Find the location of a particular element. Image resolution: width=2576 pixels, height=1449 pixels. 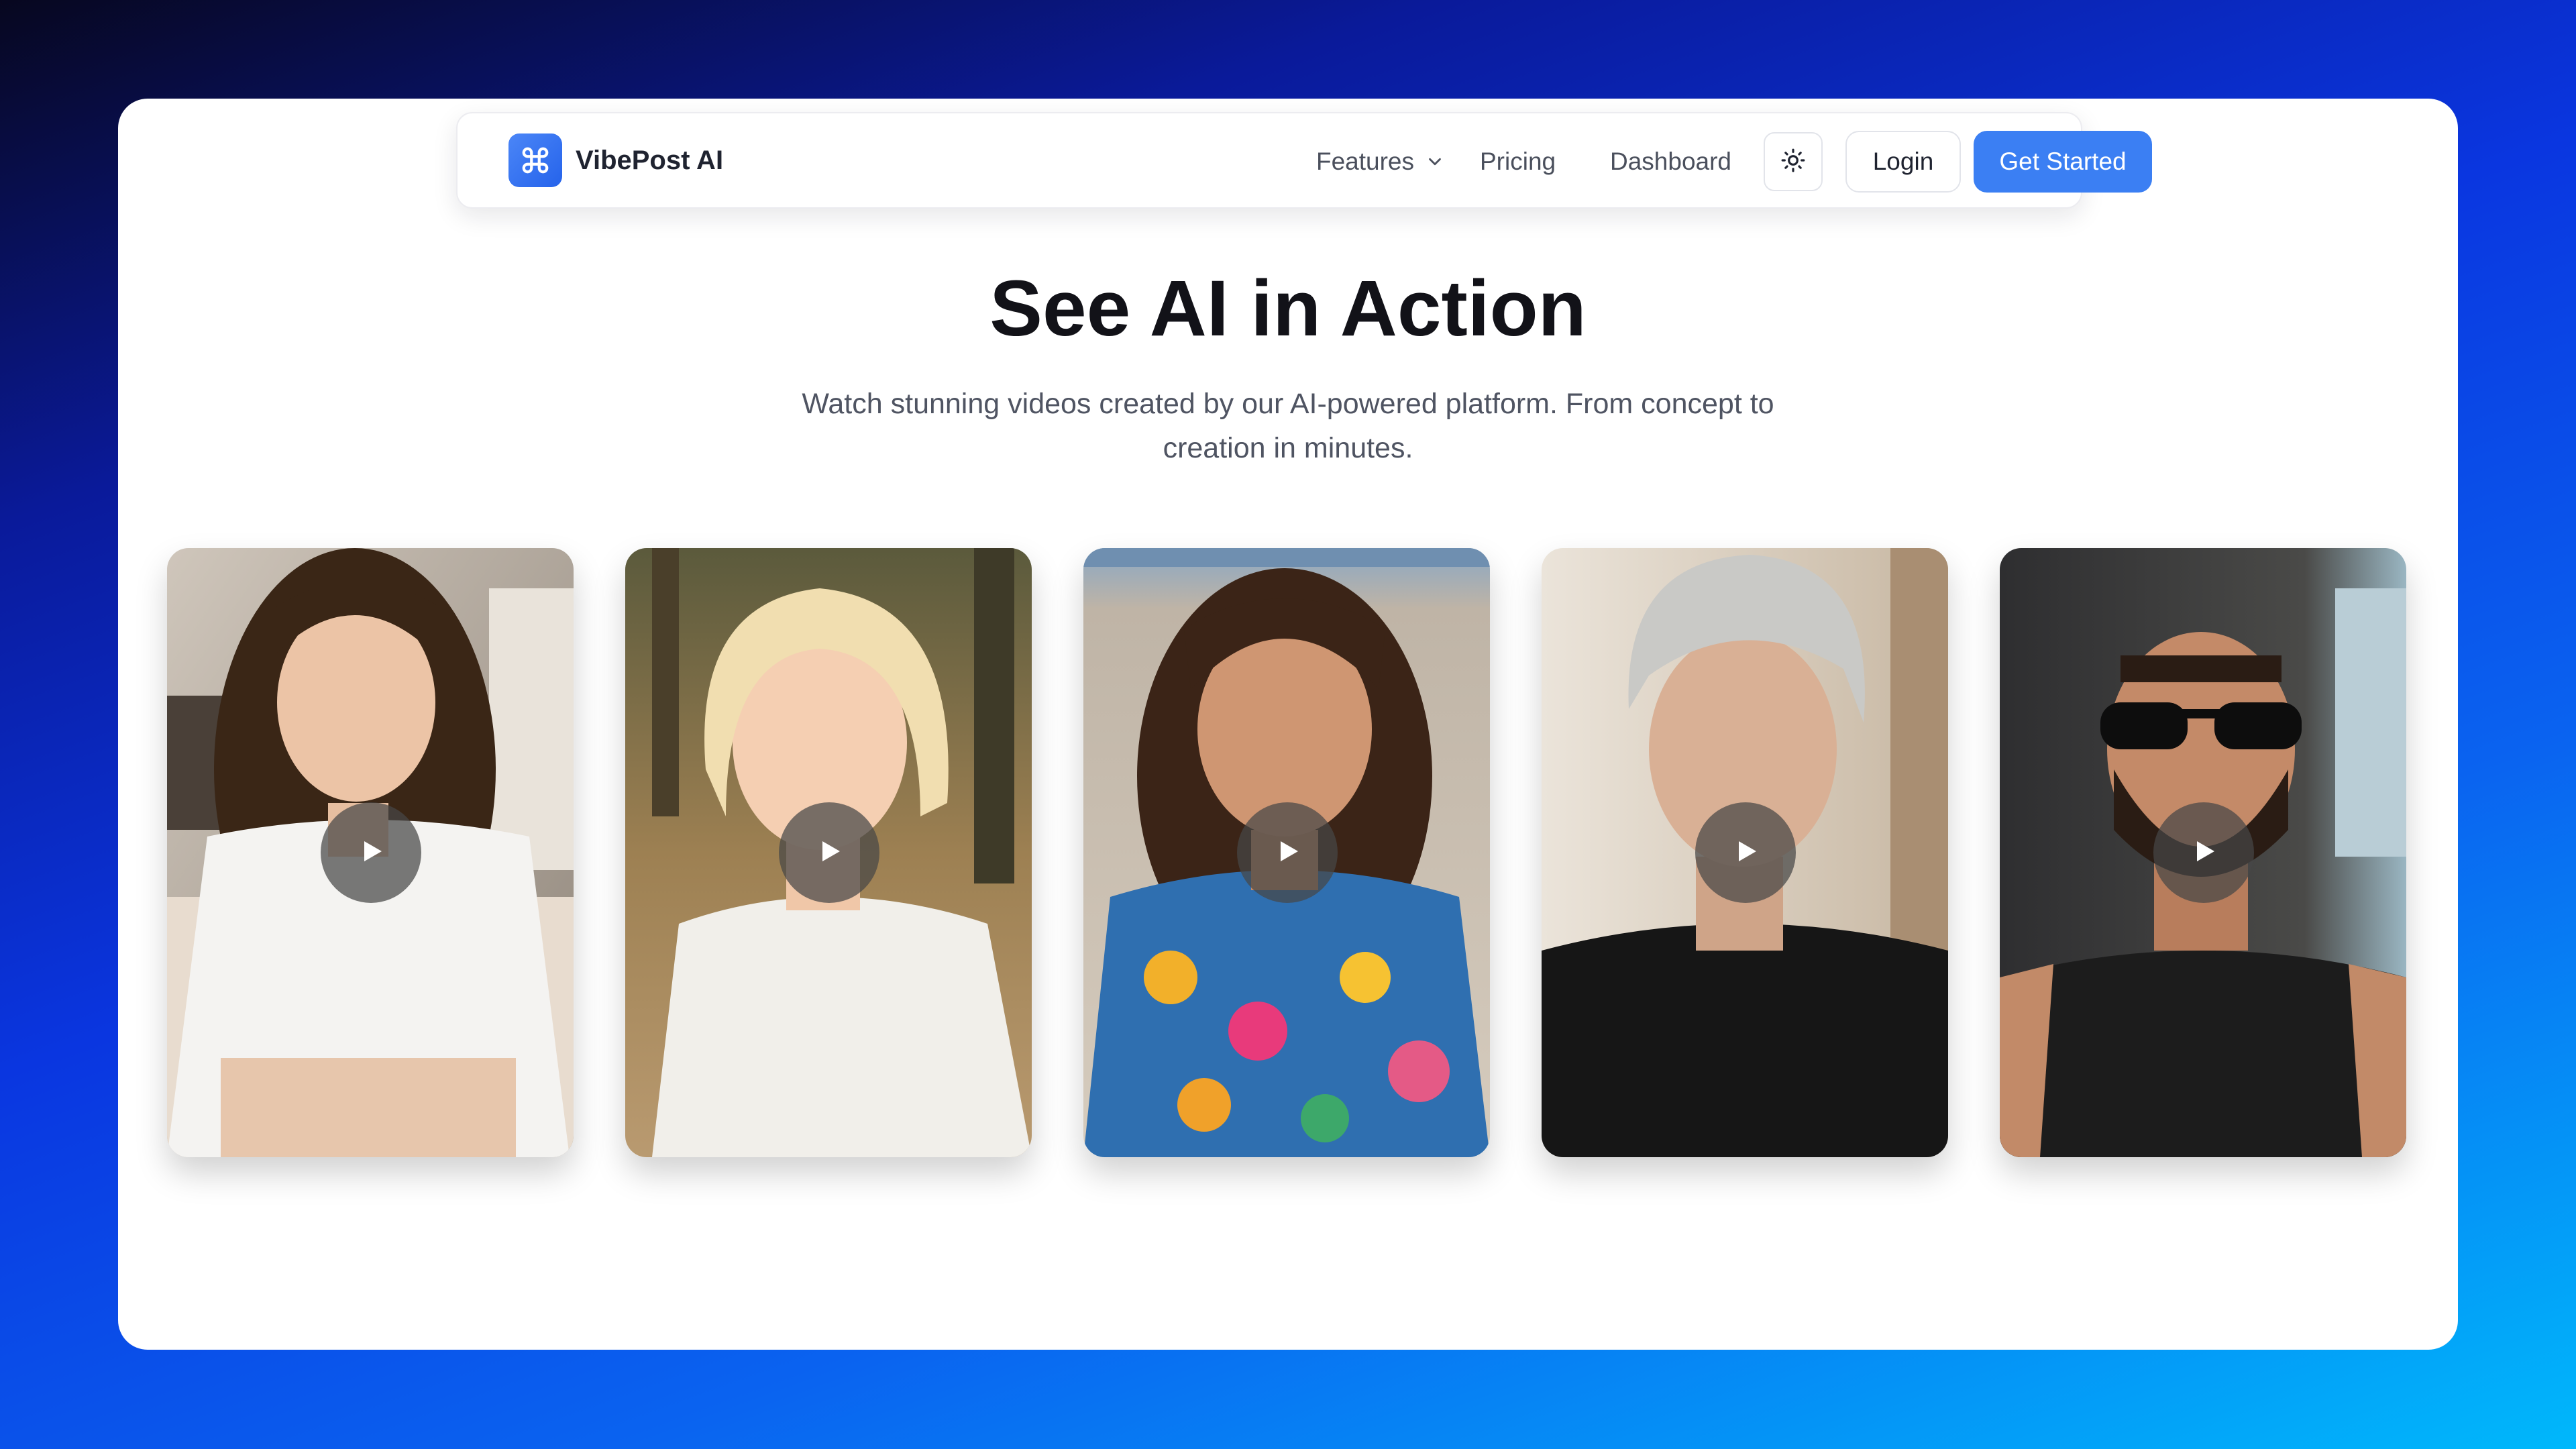

section-title: See AI in Action is located at coordinates (1288, 308).